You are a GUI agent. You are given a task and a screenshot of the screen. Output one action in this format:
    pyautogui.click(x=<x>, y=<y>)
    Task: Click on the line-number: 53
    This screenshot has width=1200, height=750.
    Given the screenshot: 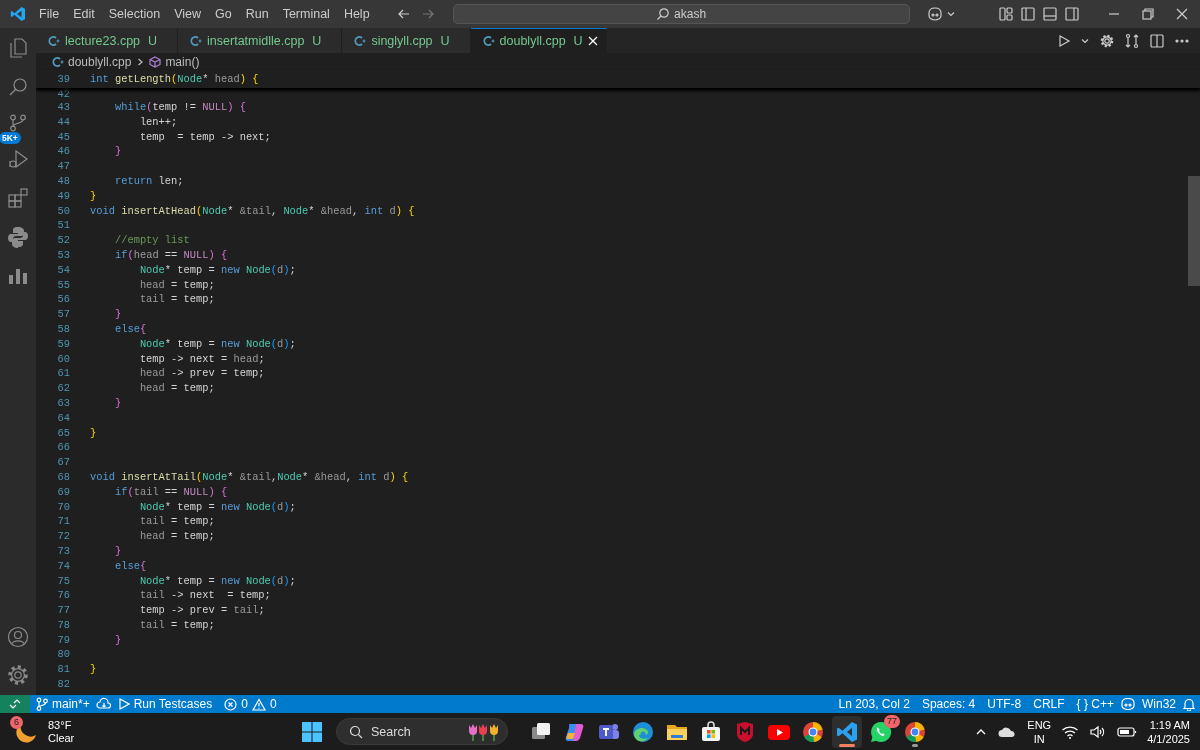 What is the action you would take?
    pyautogui.click(x=63, y=255)
    